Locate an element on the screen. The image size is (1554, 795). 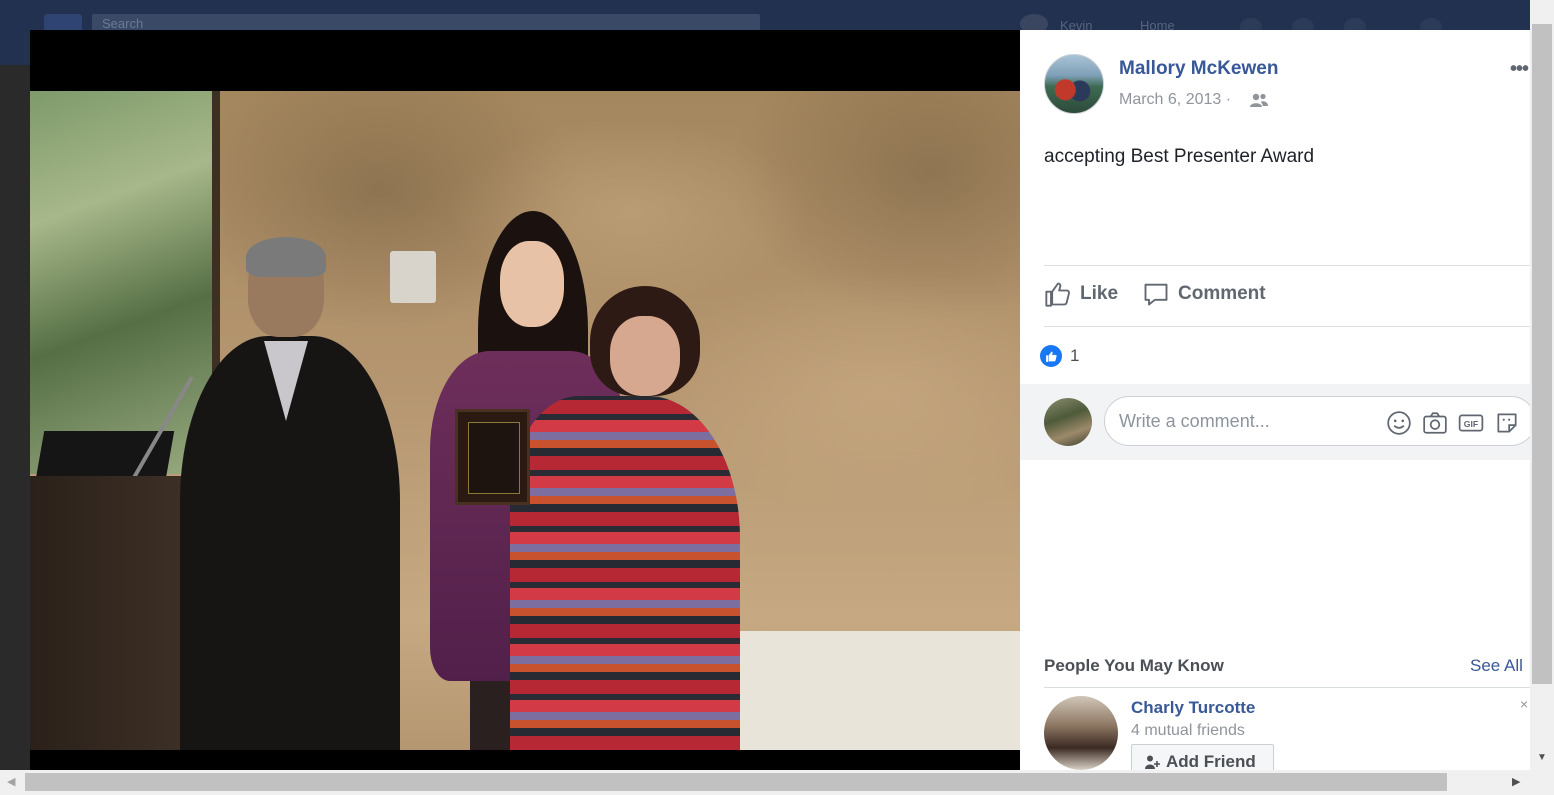
pymk-title: People You May Know is located at coordinates (1134, 665).